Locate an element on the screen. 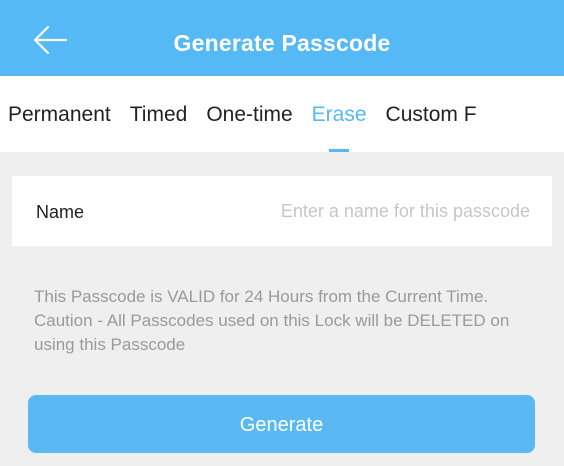 Image resolution: width=564 pixels, height=466 pixels. tab-label: Erase is located at coordinates (339, 114).